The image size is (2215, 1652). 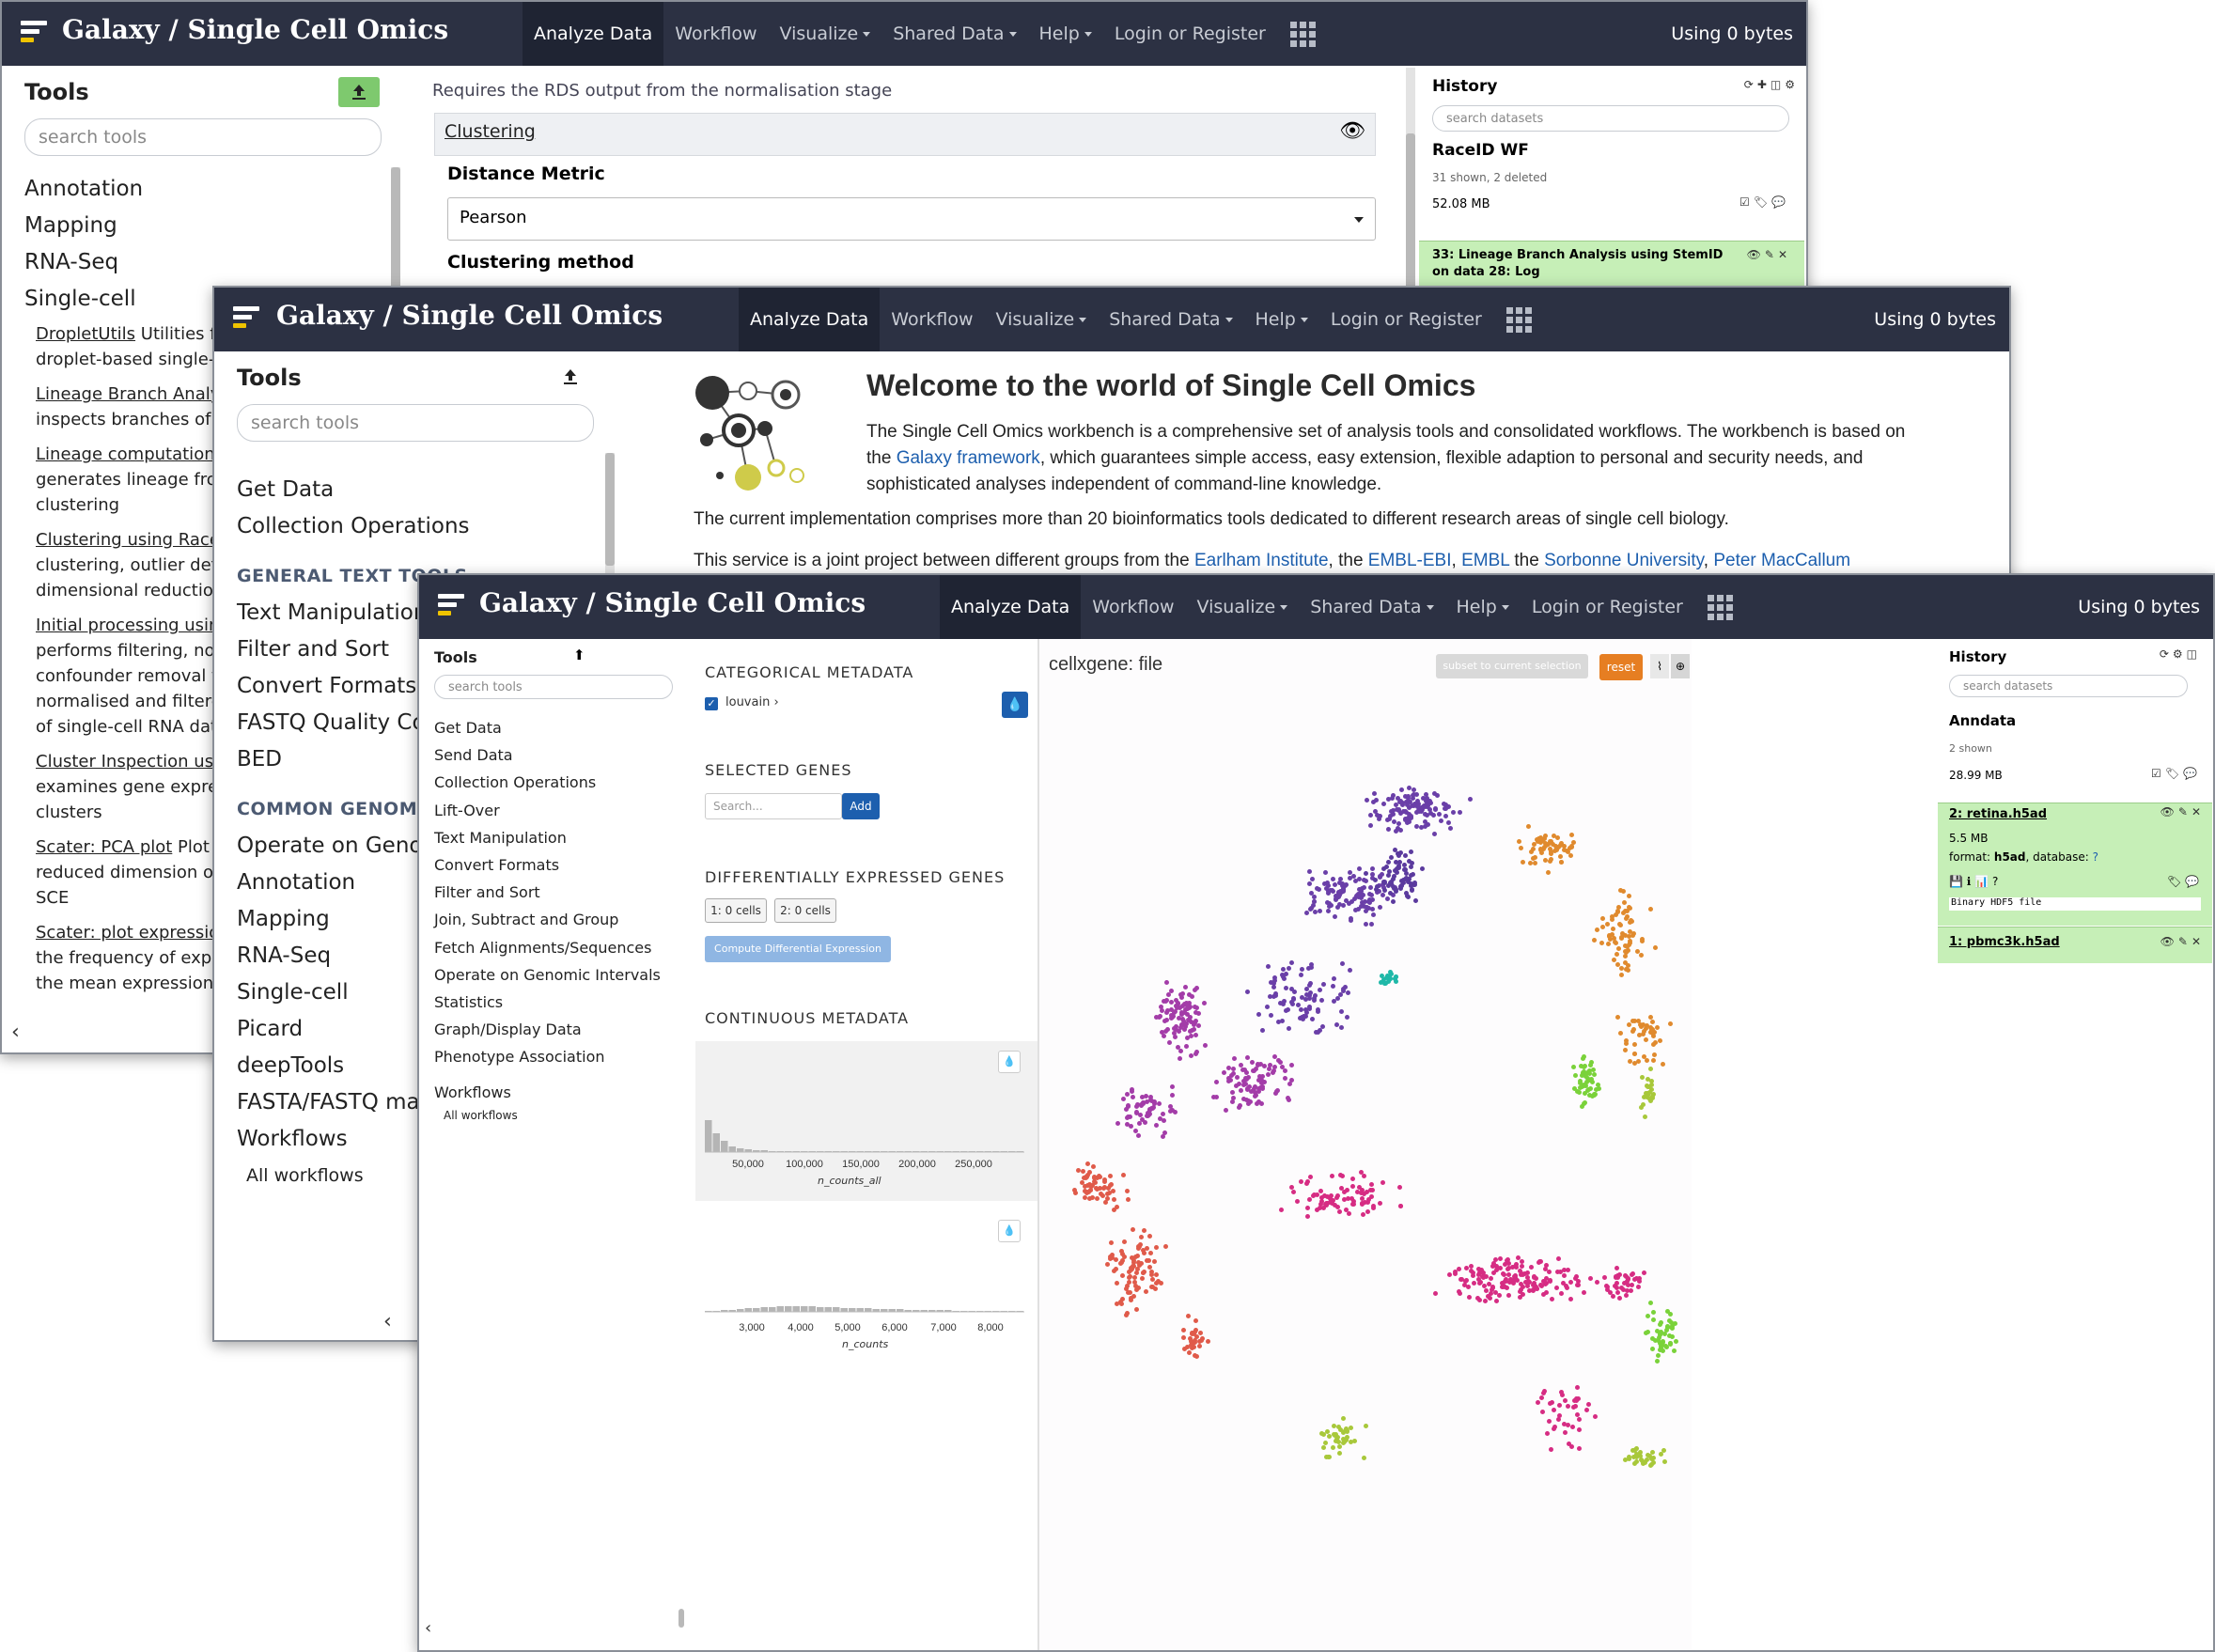 I want to click on workflows-heading: Workflows, so click(x=547, y=1092).